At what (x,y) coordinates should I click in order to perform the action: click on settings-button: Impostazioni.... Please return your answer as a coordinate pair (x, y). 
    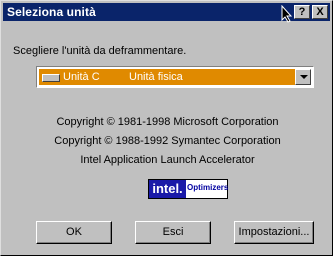
    Looking at the image, I should click on (274, 232).